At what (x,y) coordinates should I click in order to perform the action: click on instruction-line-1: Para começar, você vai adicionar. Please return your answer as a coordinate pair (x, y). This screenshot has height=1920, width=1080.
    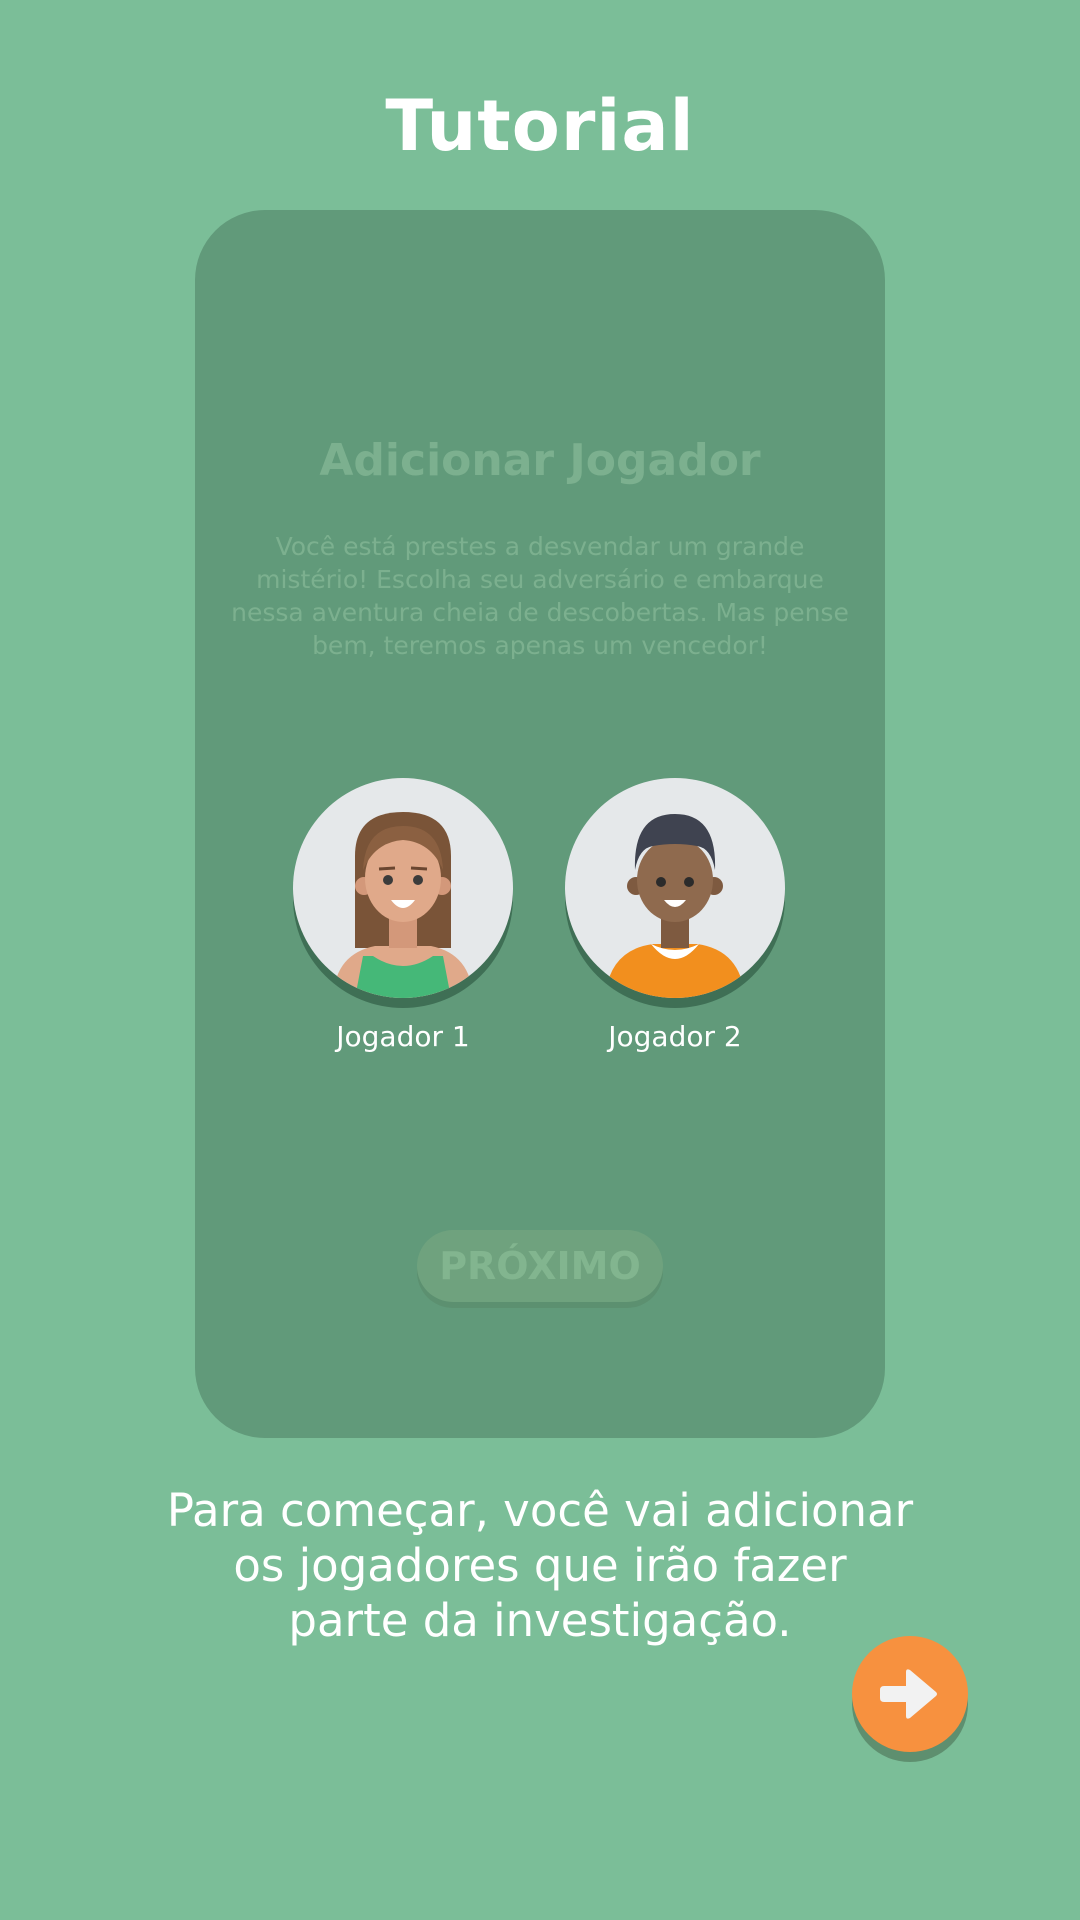
    Looking at the image, I should click on (540, 1510).